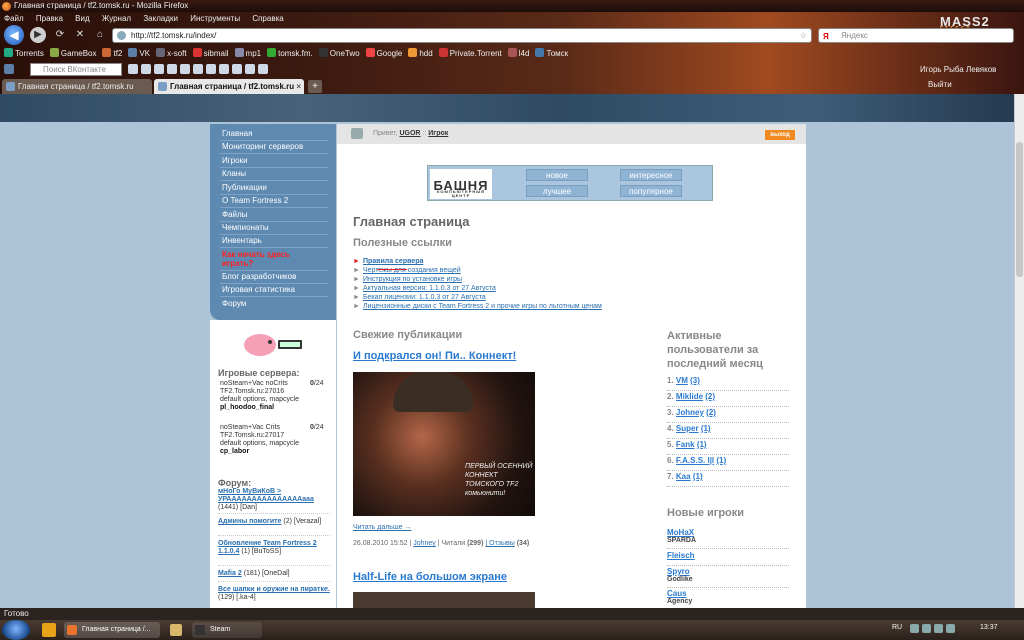  What do you see at coordinates (897, 627) in the screenshot?
I see `language-indicator: RU` at bounding box center [897, 627].